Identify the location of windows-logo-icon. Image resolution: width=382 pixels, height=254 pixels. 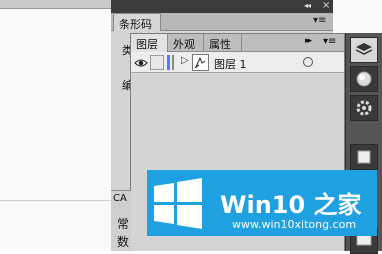
(178, 204).